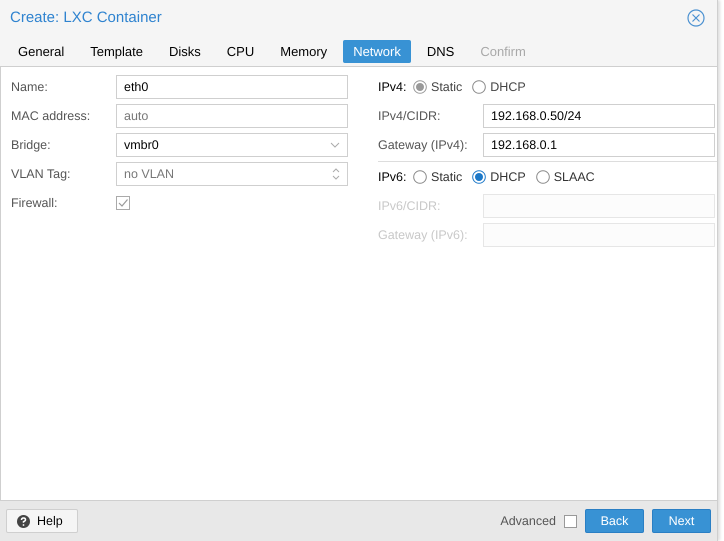  Describe the element at coordinates (336, 173) in the screenshot. I see `spinner-arrows-icon` at that location.